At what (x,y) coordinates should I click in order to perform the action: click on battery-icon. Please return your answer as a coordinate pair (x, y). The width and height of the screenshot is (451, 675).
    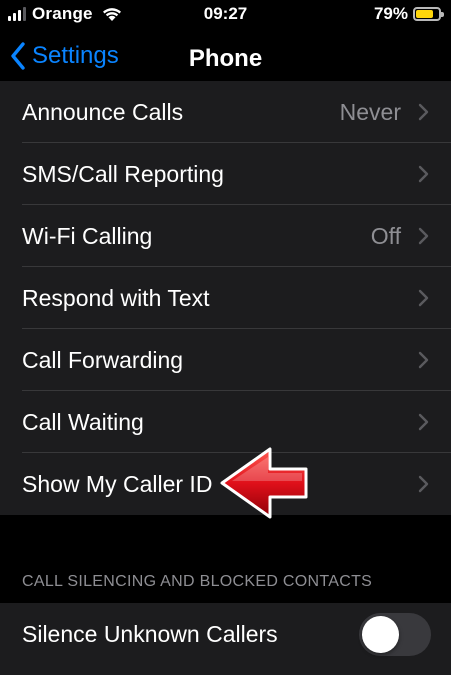
    Looking at the image, I should click on (428, 14).